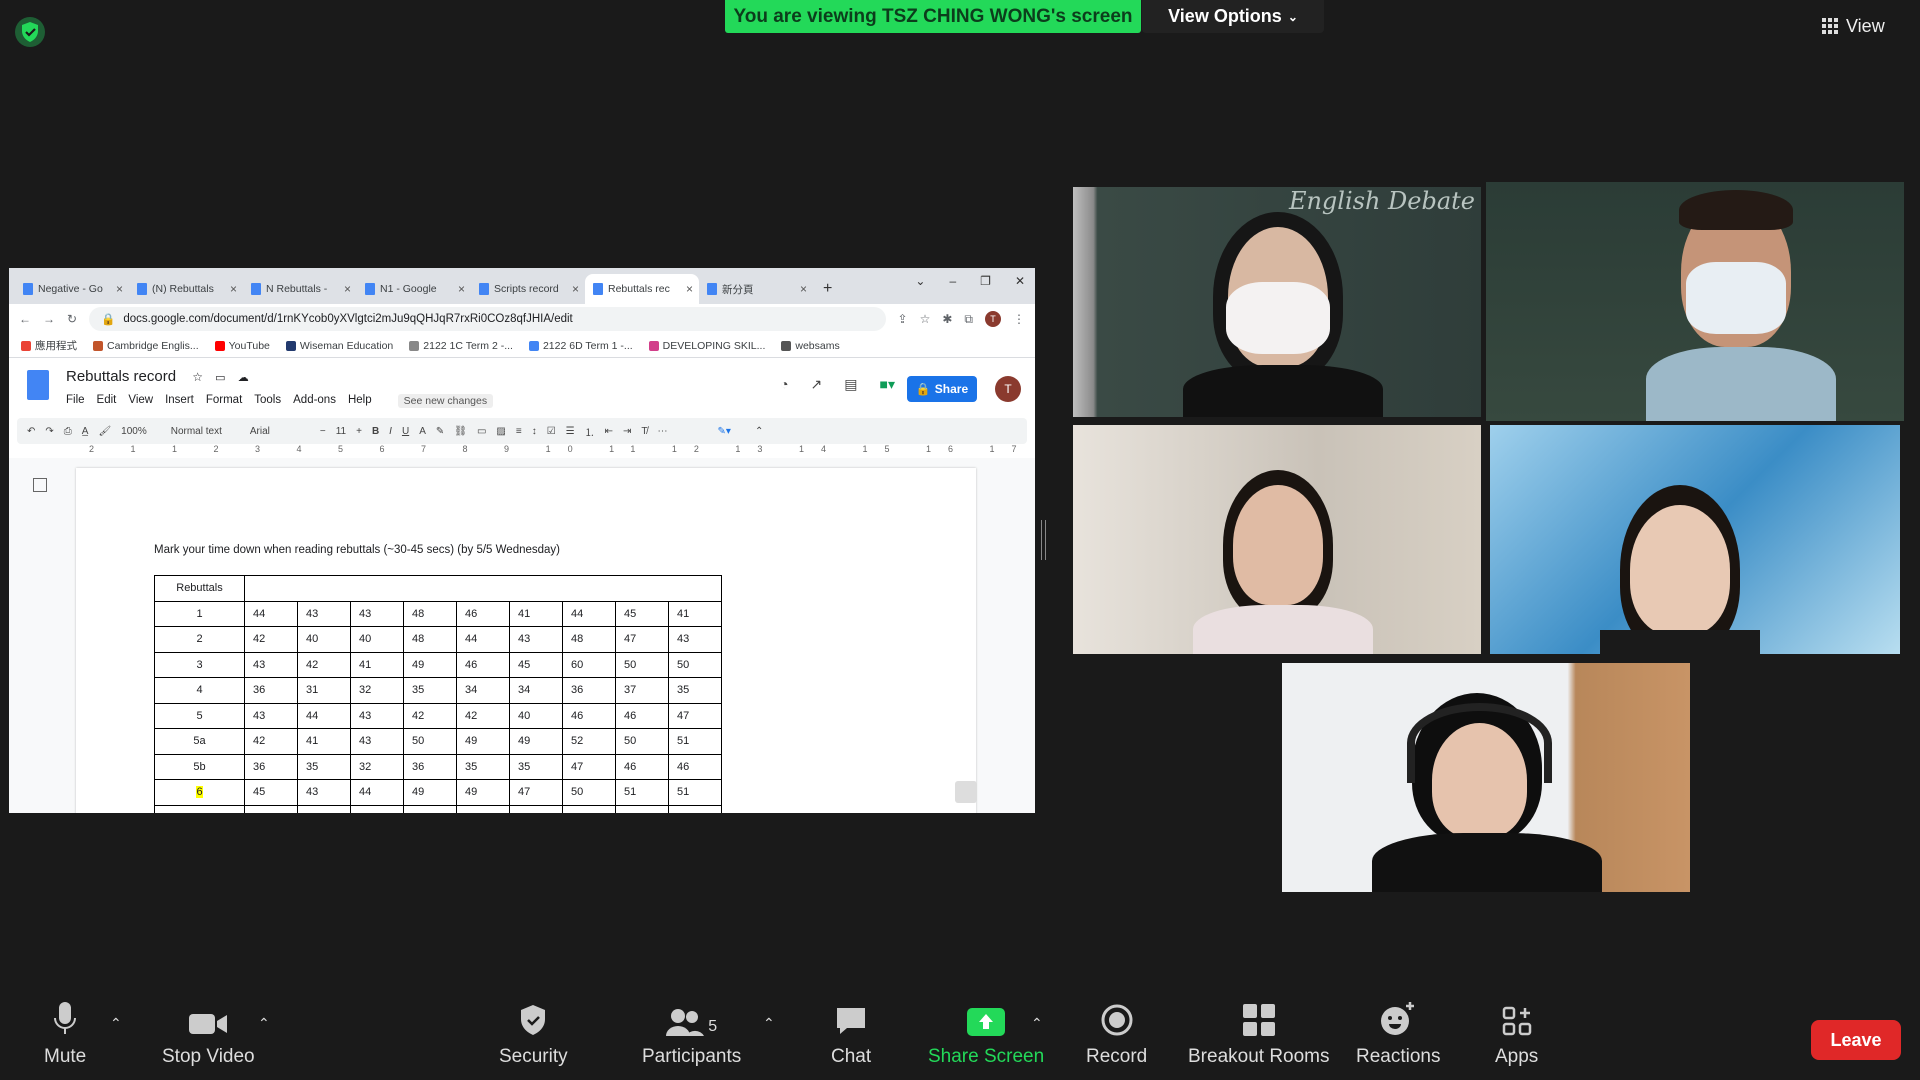  What do you see at coordinates (359, 431) in the screenshot?
I see `font-size-increase: +` at bounding box center [359, 431].